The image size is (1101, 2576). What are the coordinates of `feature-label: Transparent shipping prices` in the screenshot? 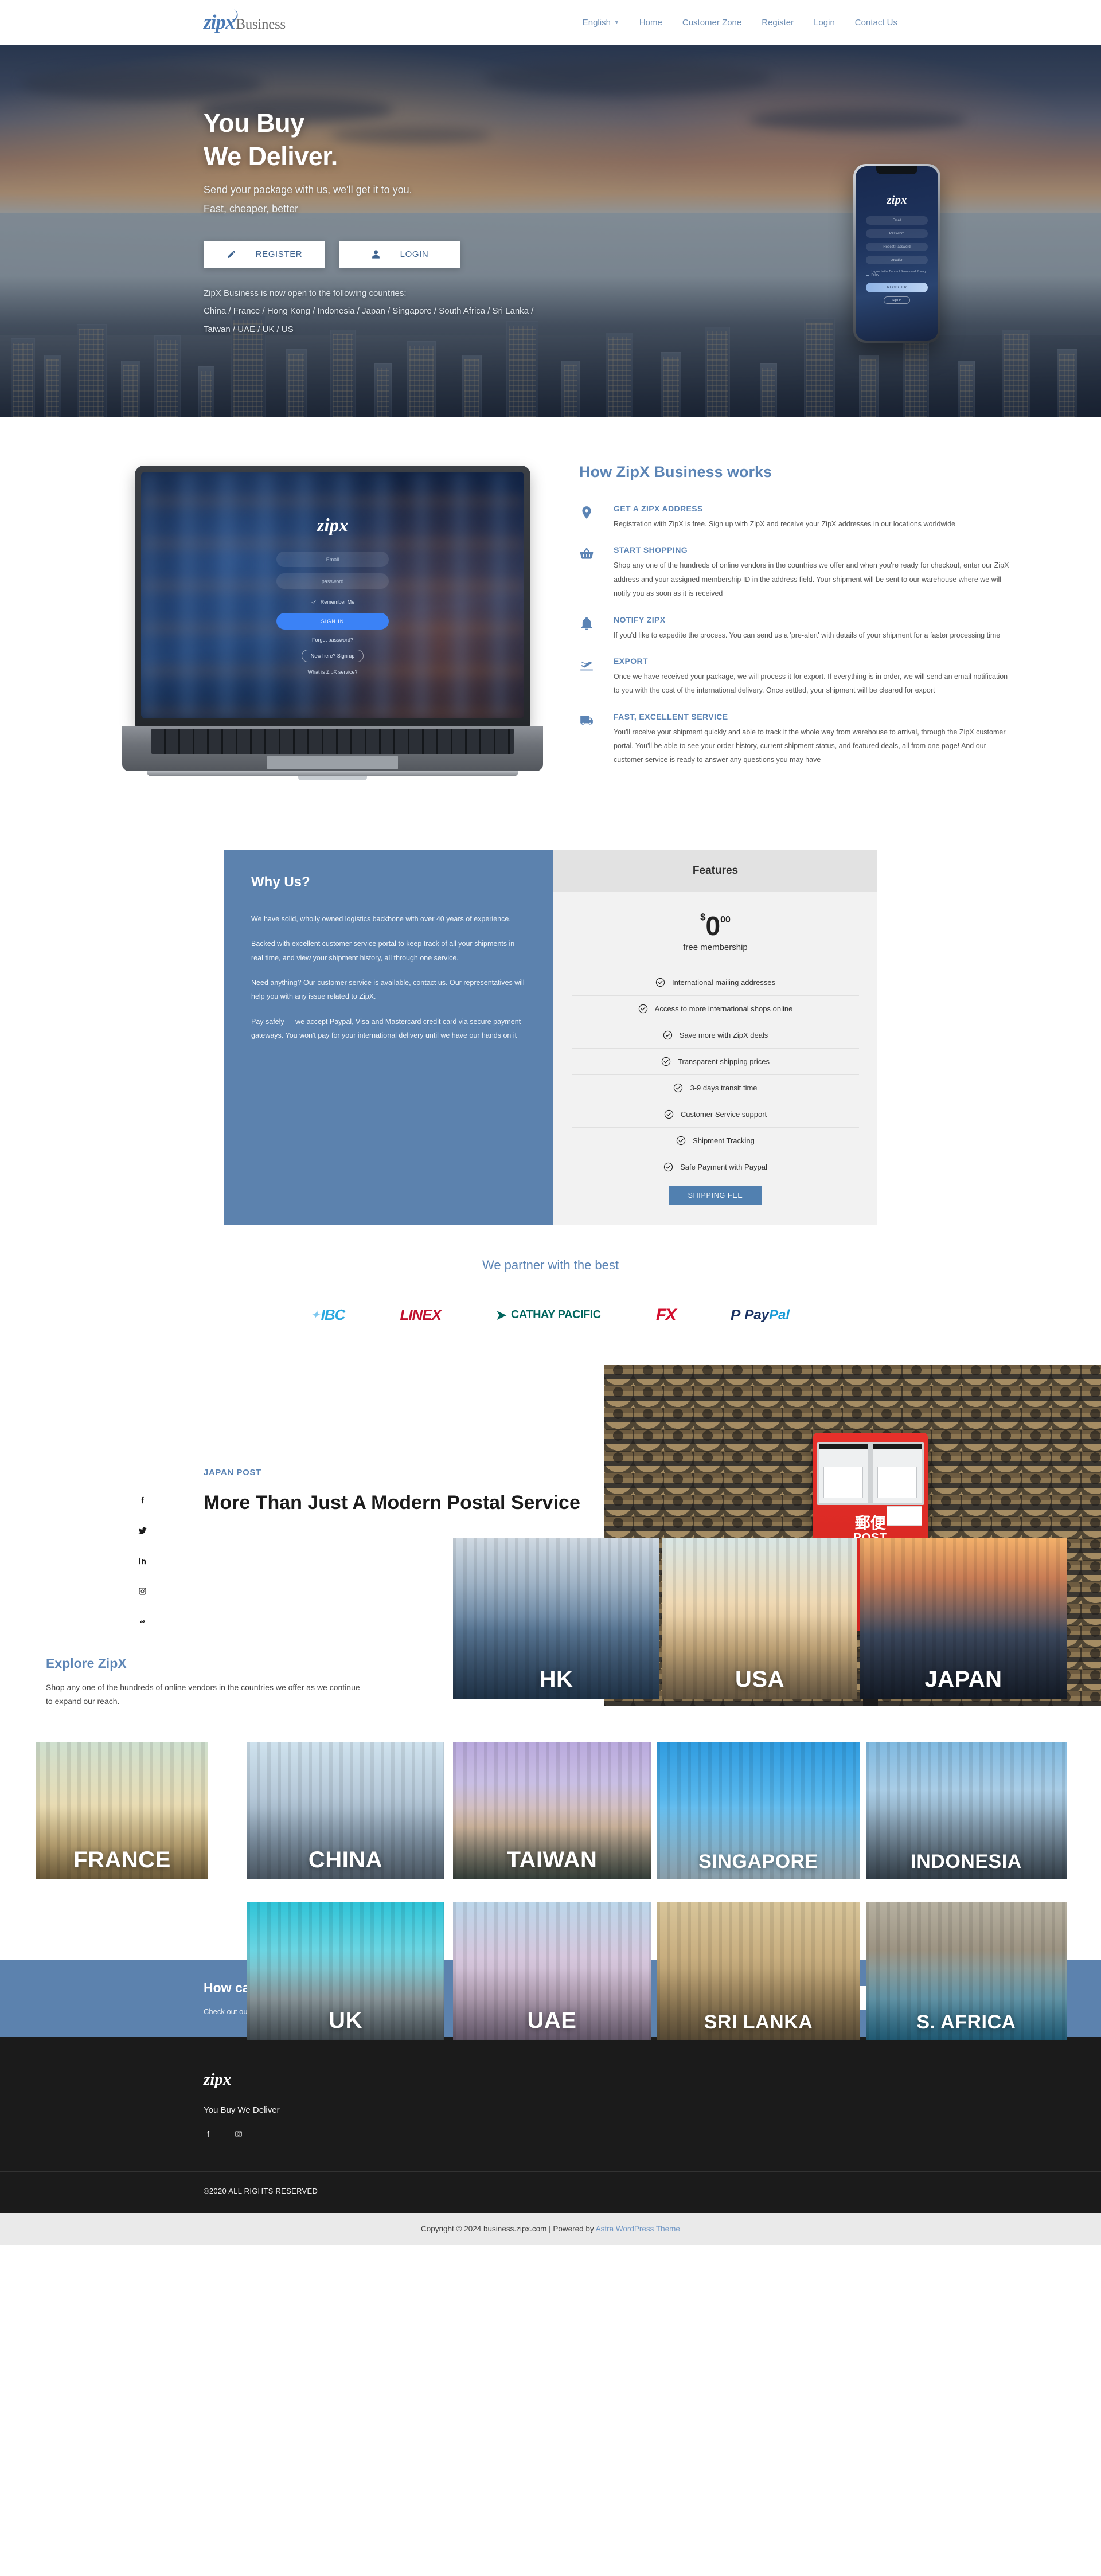 It's located at (724, 1061).